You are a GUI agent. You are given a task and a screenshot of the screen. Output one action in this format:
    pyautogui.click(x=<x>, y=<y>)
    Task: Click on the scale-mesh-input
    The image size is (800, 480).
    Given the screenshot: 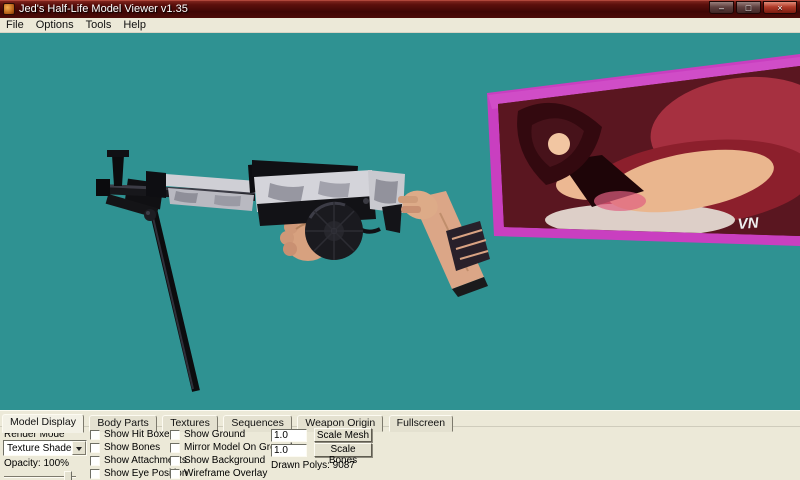 What is the action you would take?
    pyautogui.click(x=289, y=435)
    